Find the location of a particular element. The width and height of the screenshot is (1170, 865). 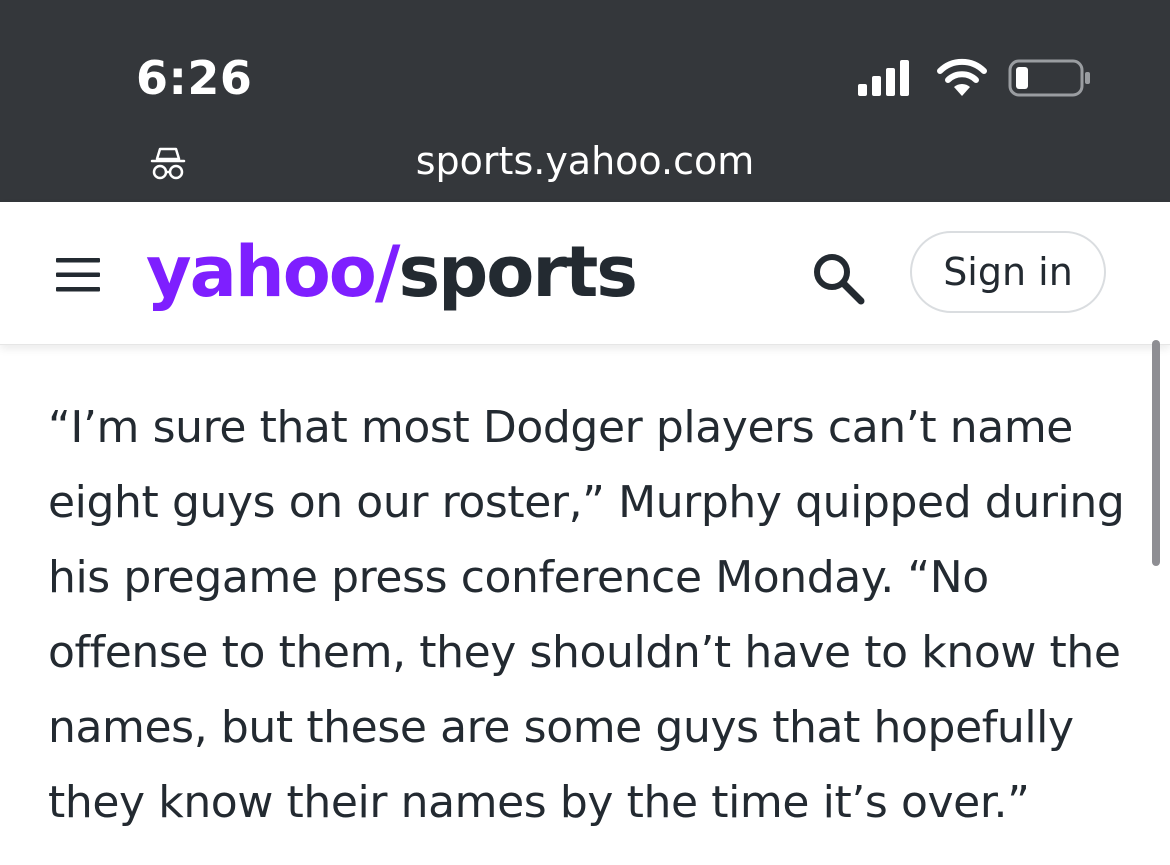

hamburger-menu-icon is located at coordinates (78, 275).